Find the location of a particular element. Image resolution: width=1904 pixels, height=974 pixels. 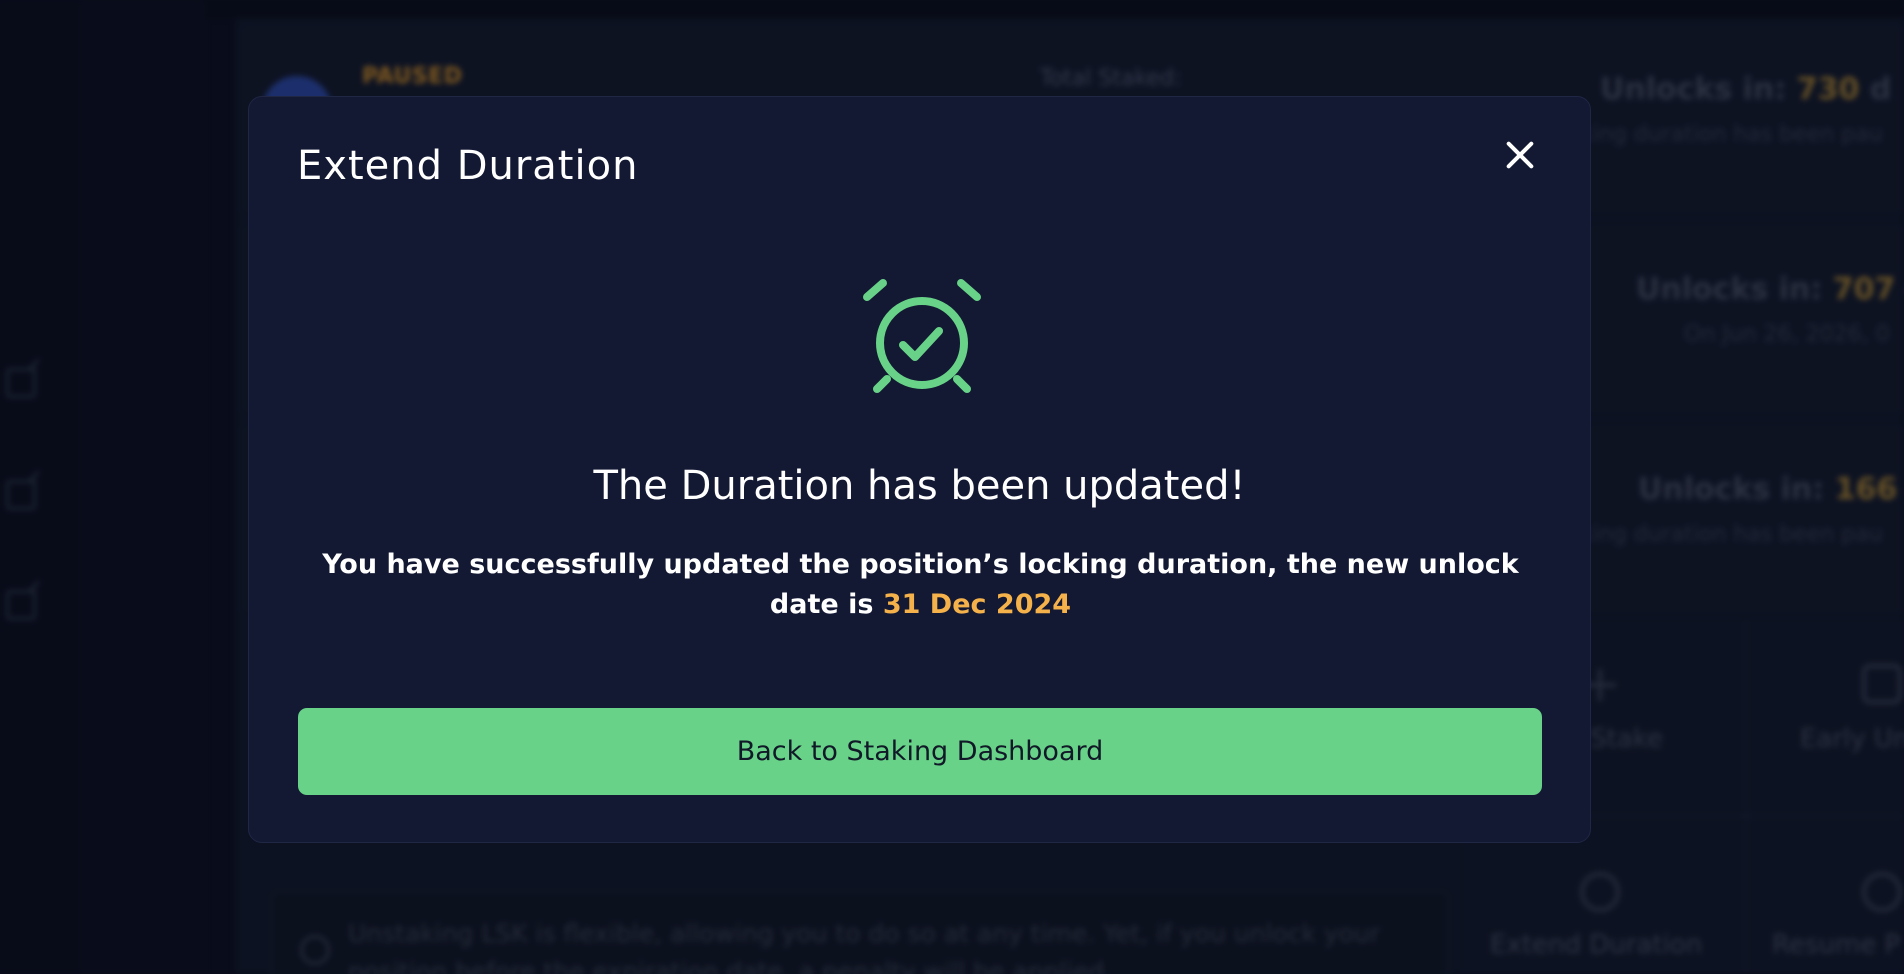

back-to-dashboard-button: Back to Staking Dashboard is located at coordinates (920, 751).